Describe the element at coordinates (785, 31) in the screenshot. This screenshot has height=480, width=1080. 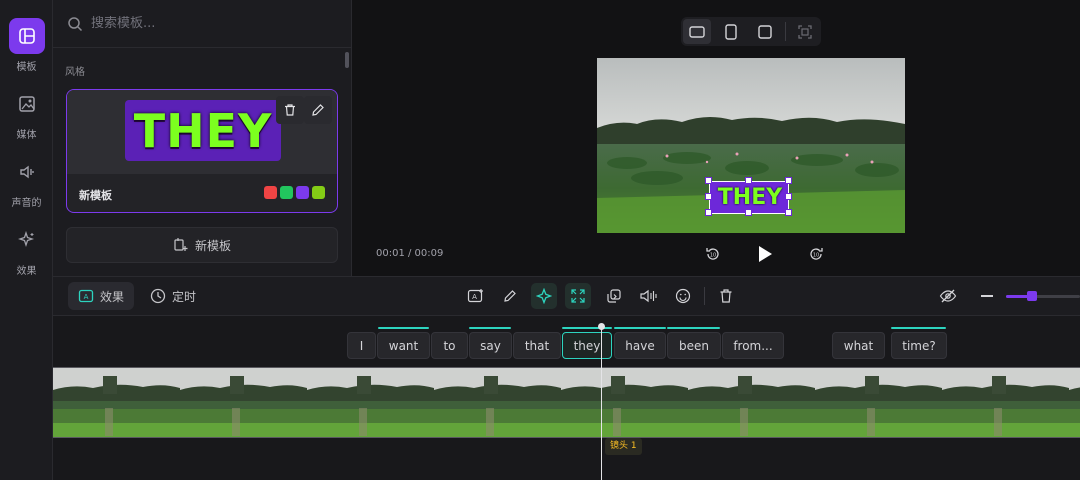
I see `aspect-divider` at that location.